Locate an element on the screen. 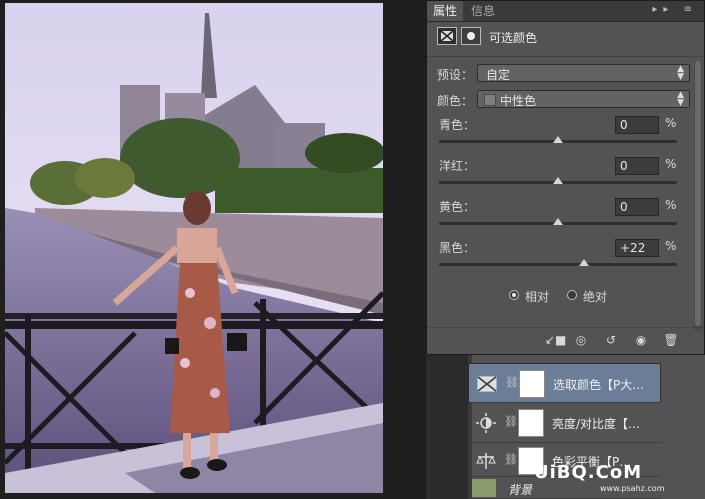  colors-value: 中性色 is located at coordinates (518, 101).